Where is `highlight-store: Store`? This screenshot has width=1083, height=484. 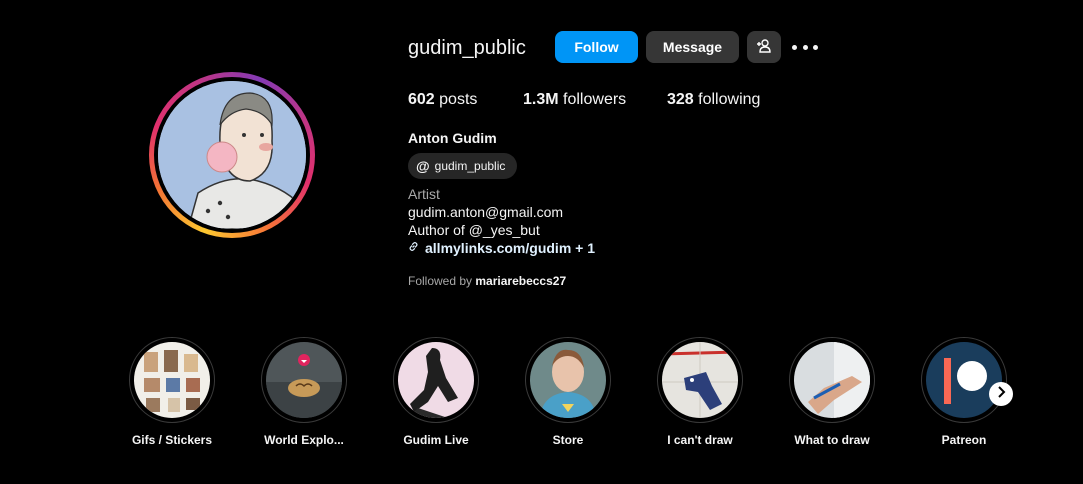
highlight-store: Store is located at coordinates (568, 392).